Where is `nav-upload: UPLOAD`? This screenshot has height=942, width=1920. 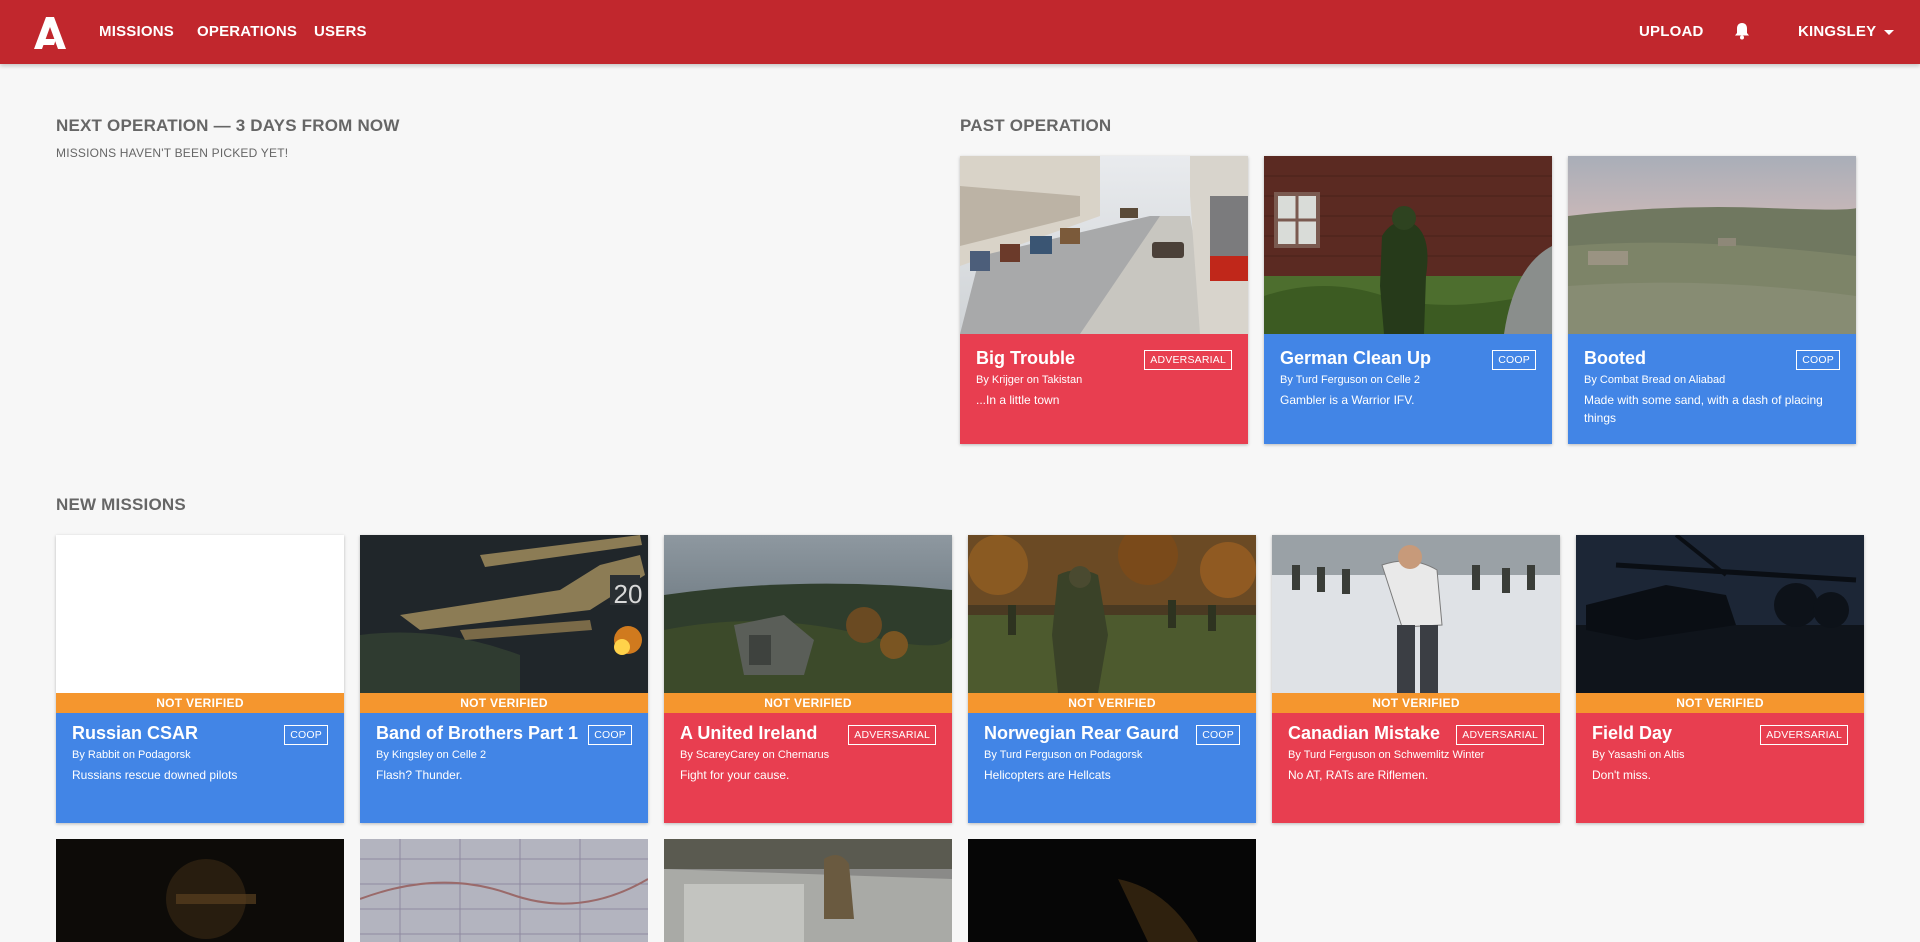
nav-upload: UPLOAD is located at coordinates (1671, 32).